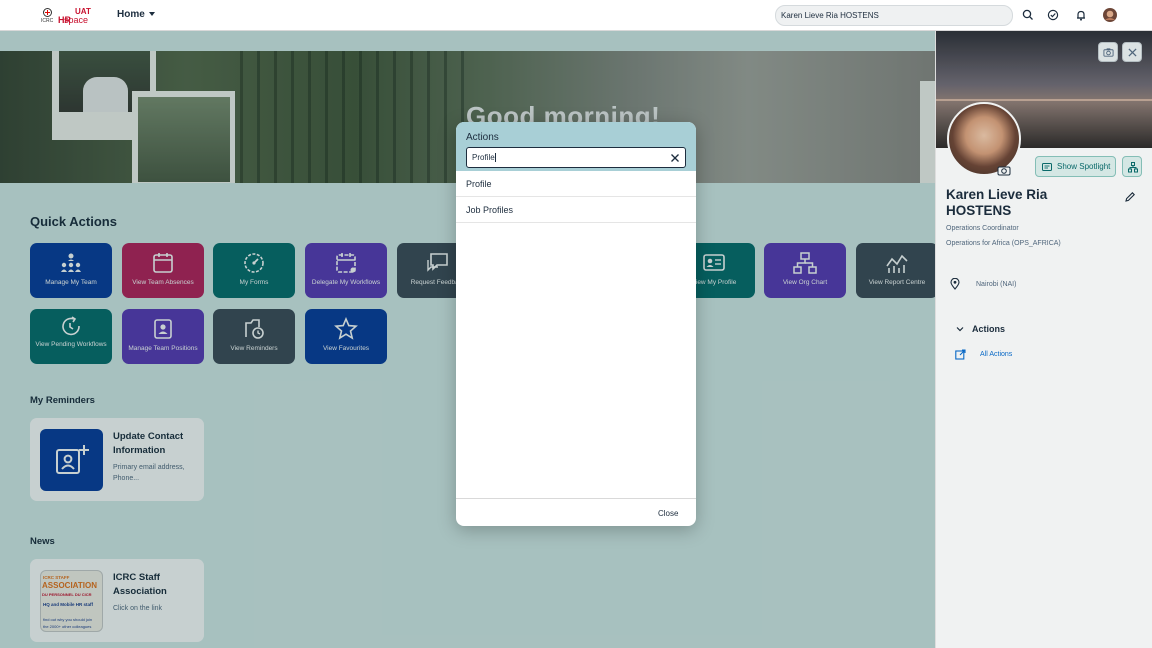 Image resolution: width=1152 pixels, height=648 pixels. I want to click on global-search-input: Karen Lieve Ria HOSTENS, so click(894, 15).